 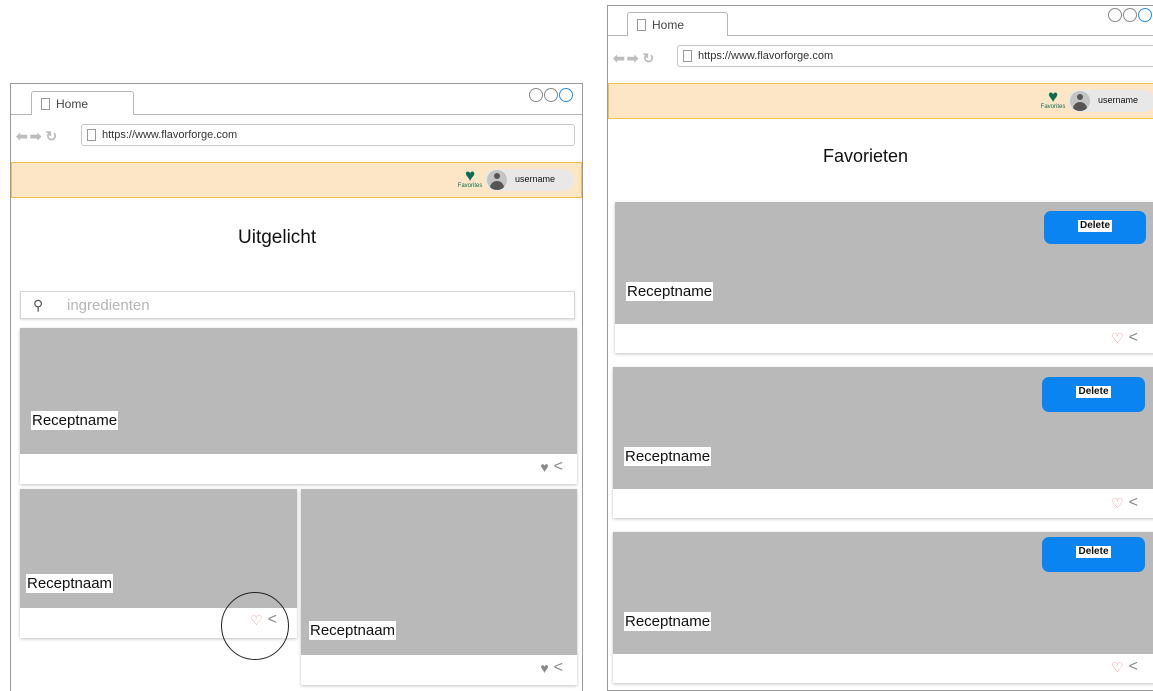 What do you see at coordinates (277, 237) in the screenshot?
I see `page-title: Uitgelicht` at bounding box center [277, 237].